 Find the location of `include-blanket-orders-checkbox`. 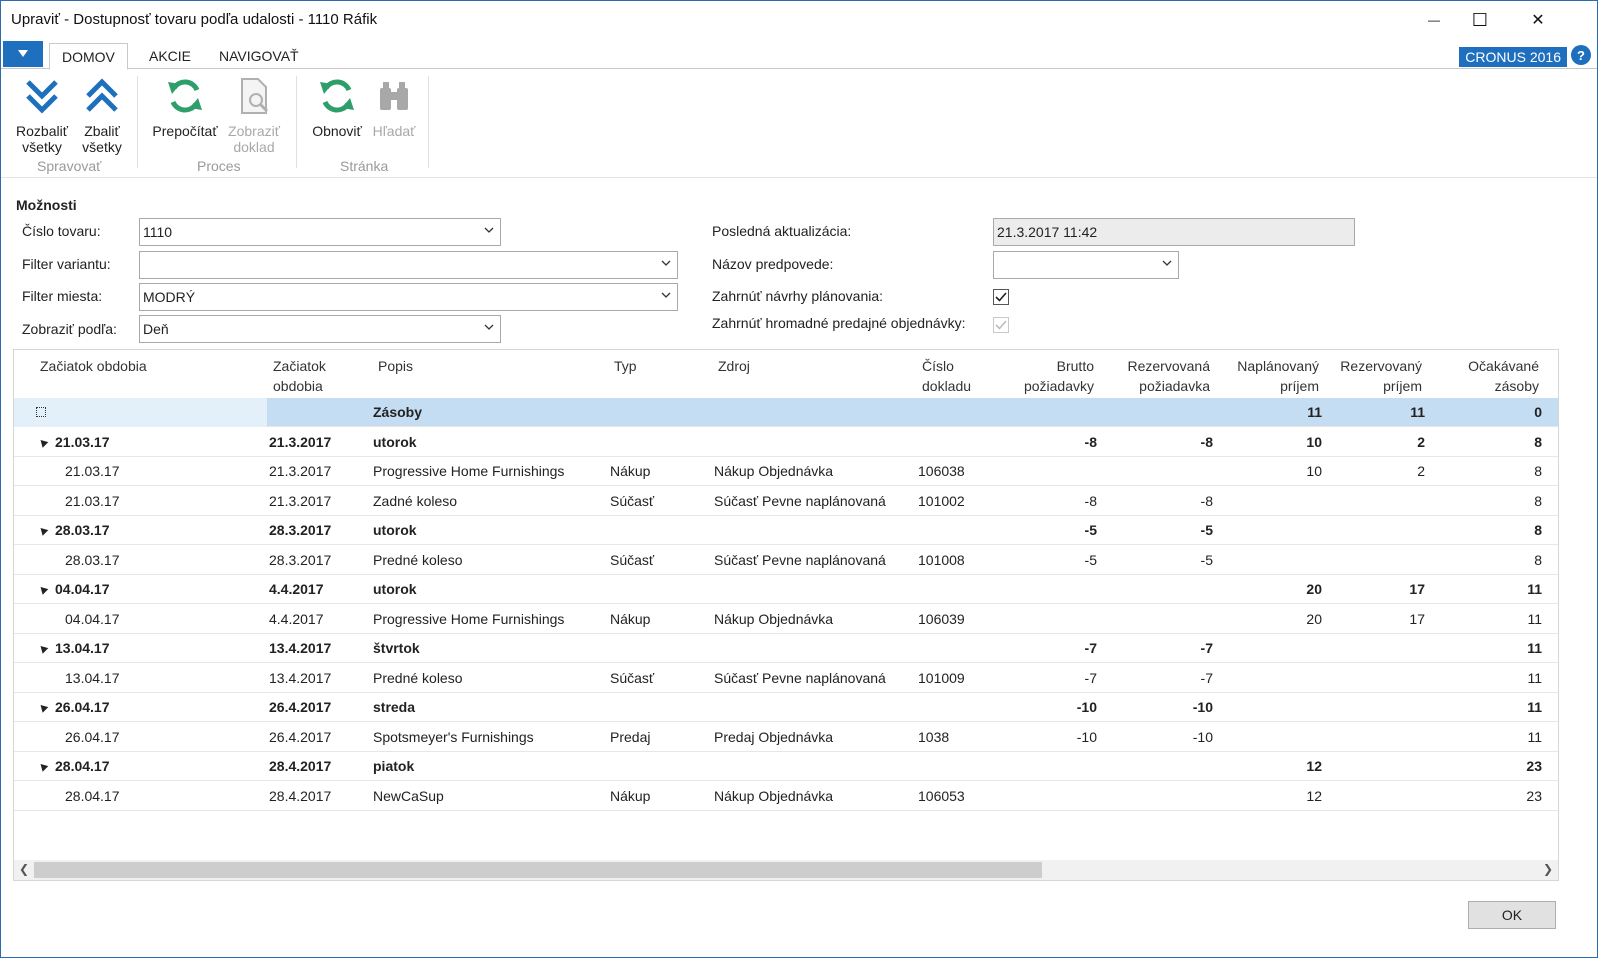

include-blanket-orders-checkbox is located at coordinates (1001, 325).